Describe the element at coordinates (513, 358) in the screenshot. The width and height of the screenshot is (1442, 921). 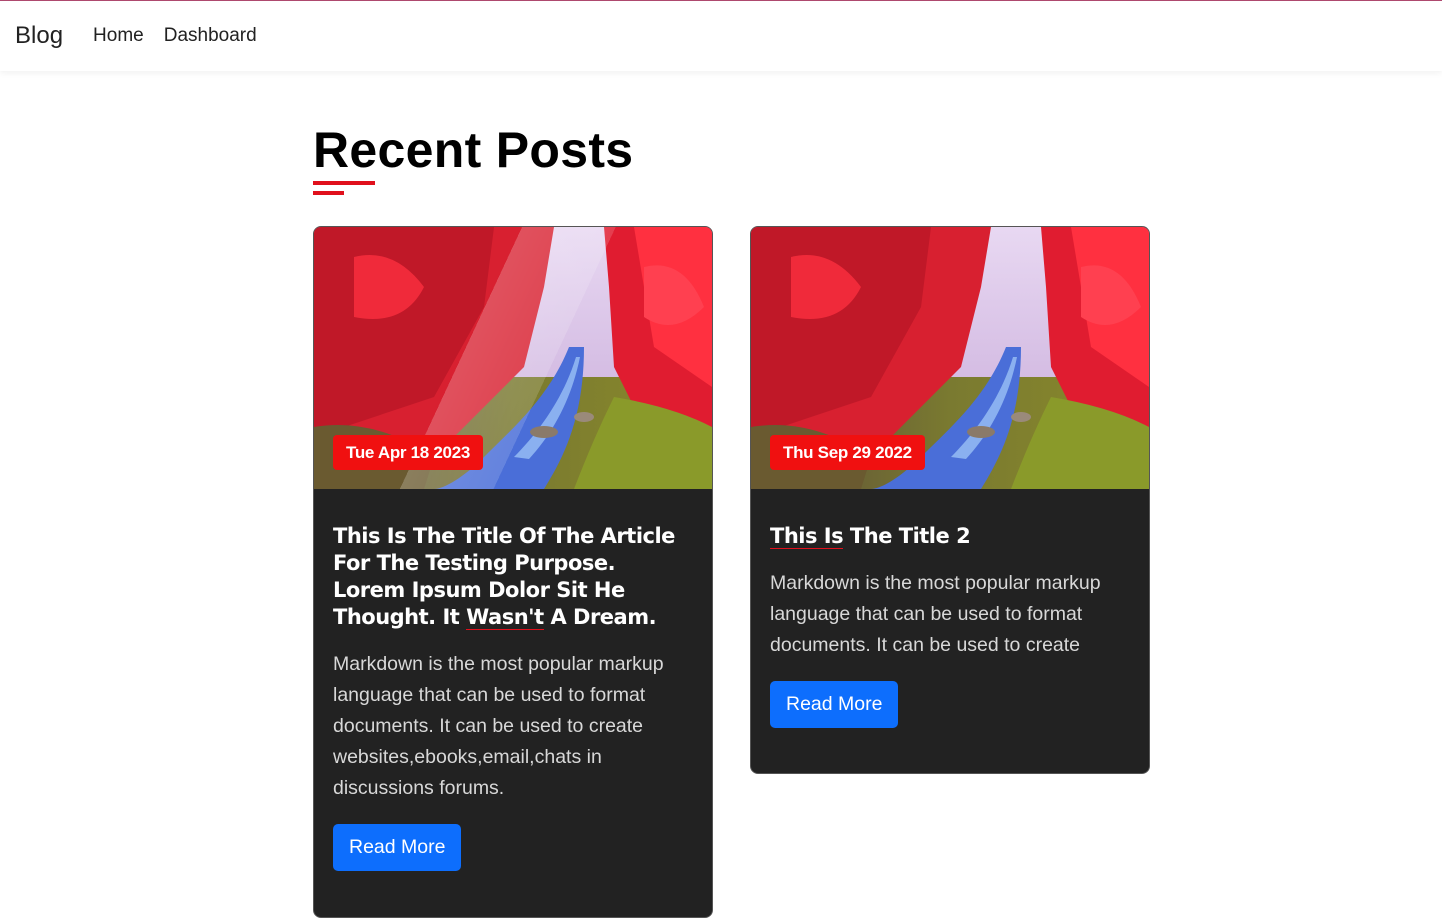
I see `post-image: Tue Apr 18 2023` at that location.